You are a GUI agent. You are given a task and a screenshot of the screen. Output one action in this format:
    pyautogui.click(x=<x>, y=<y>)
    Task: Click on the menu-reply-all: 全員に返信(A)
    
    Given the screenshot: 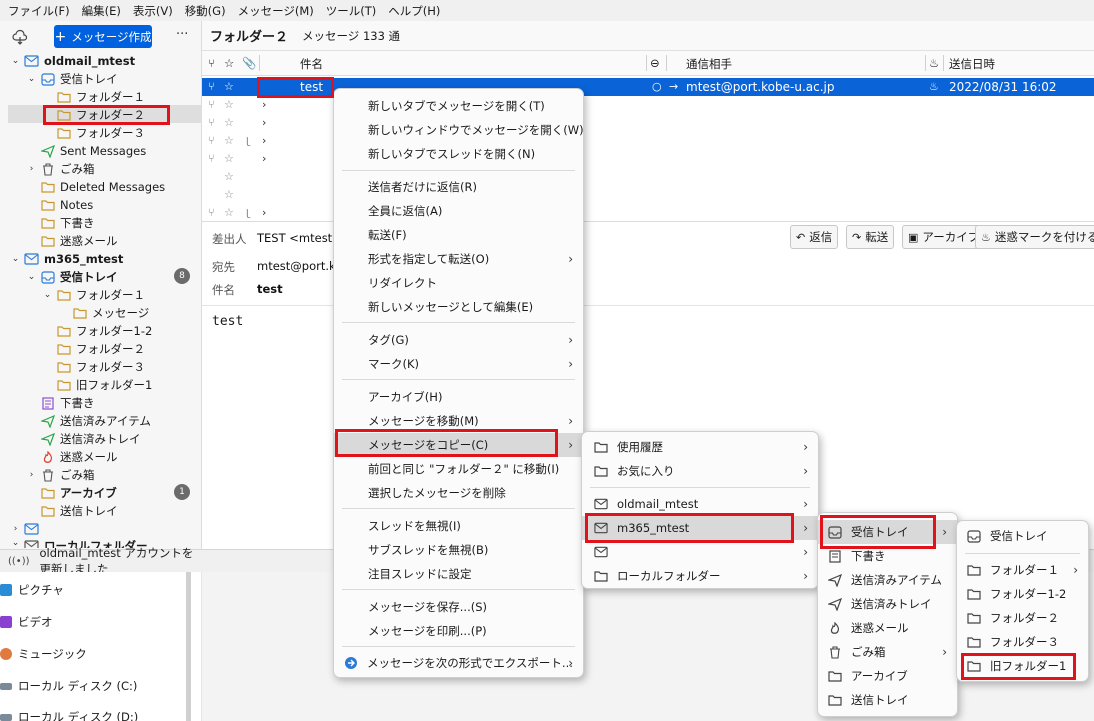 What is the action you would take?
    pyautogui.click(x=458, y=211)
    